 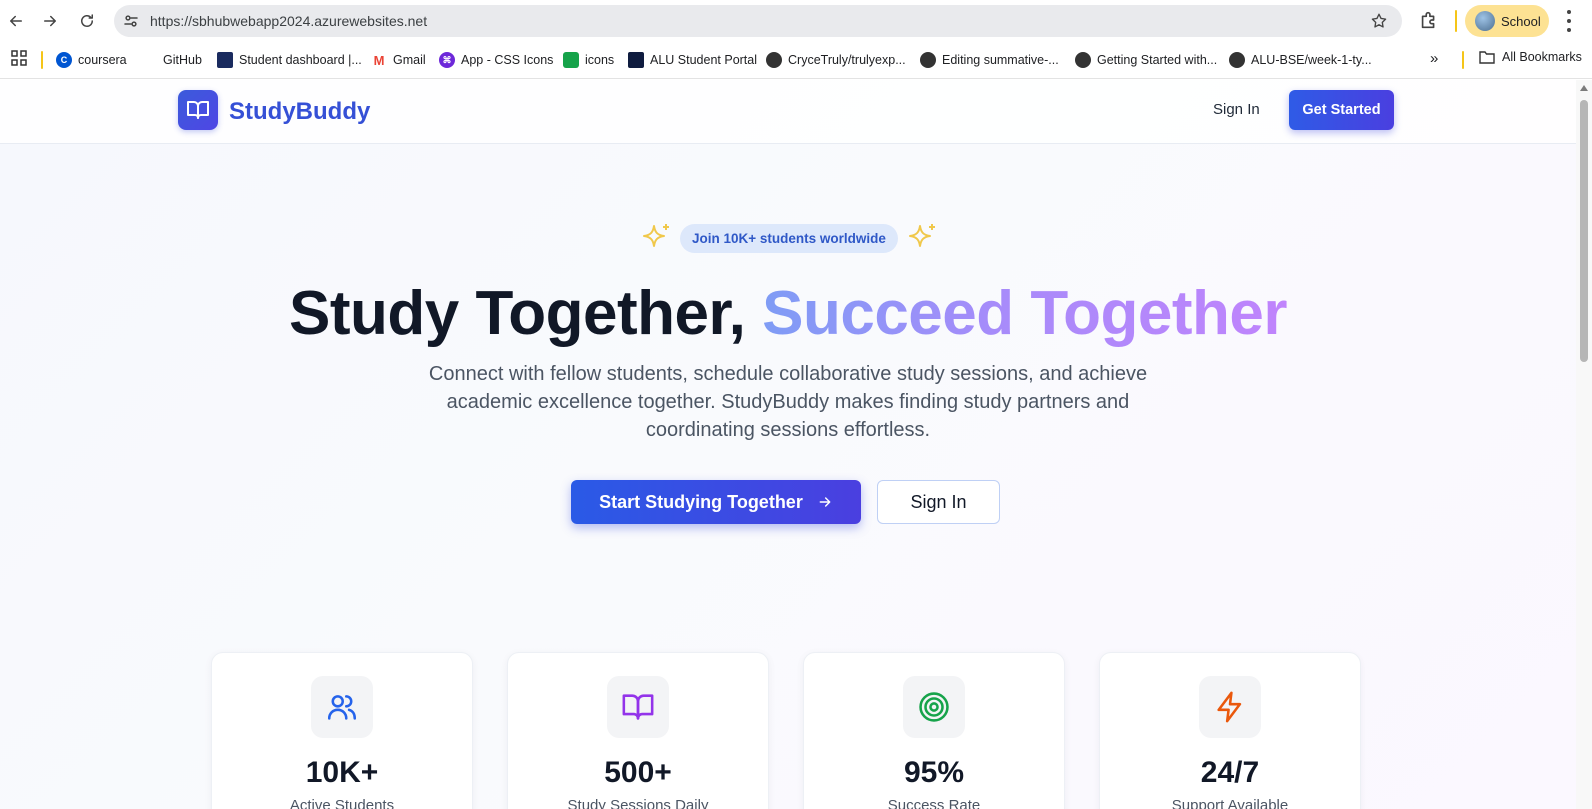 What do you see at coordinates (1230, 803) in the screenshot?
I see `stat-label: Support Available` at bounding box center [1230, 803].